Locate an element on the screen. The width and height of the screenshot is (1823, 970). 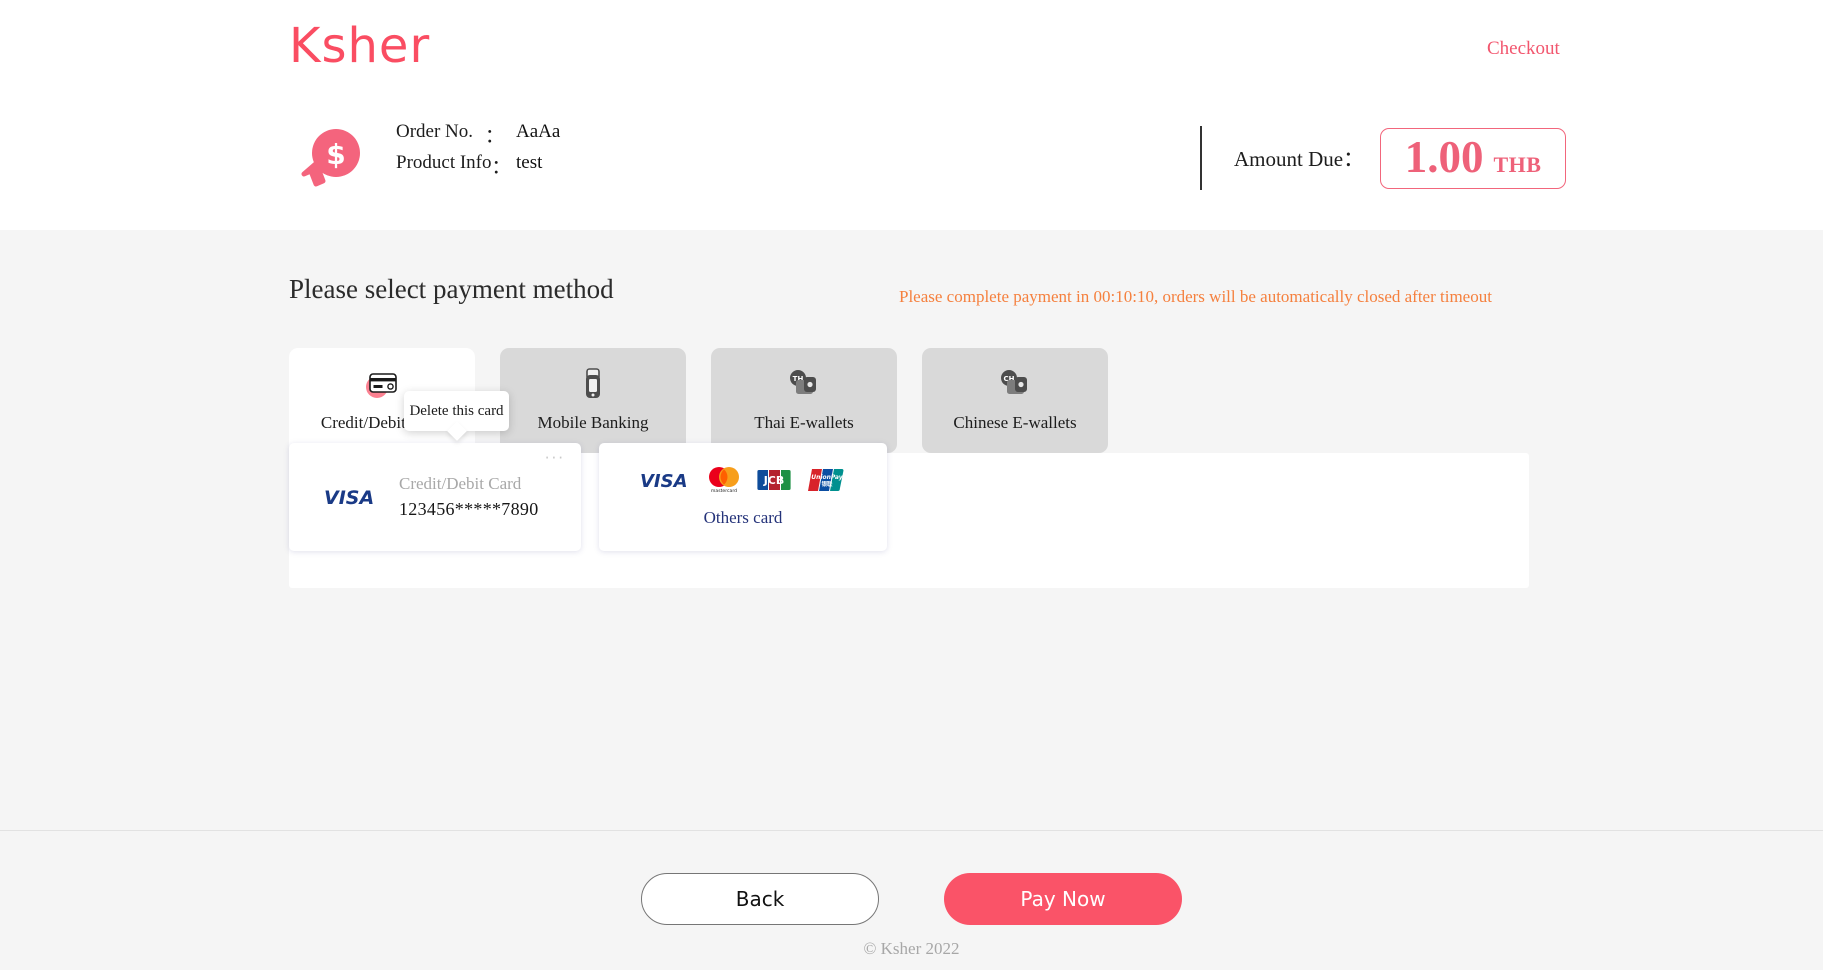
unionpay-logo-icon: UnionPay 银联 is located at coordinates (827, 482).